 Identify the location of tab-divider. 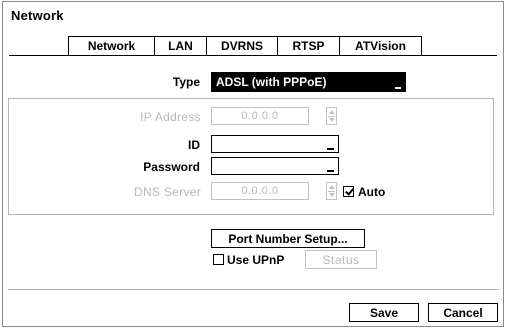
(253, 55).